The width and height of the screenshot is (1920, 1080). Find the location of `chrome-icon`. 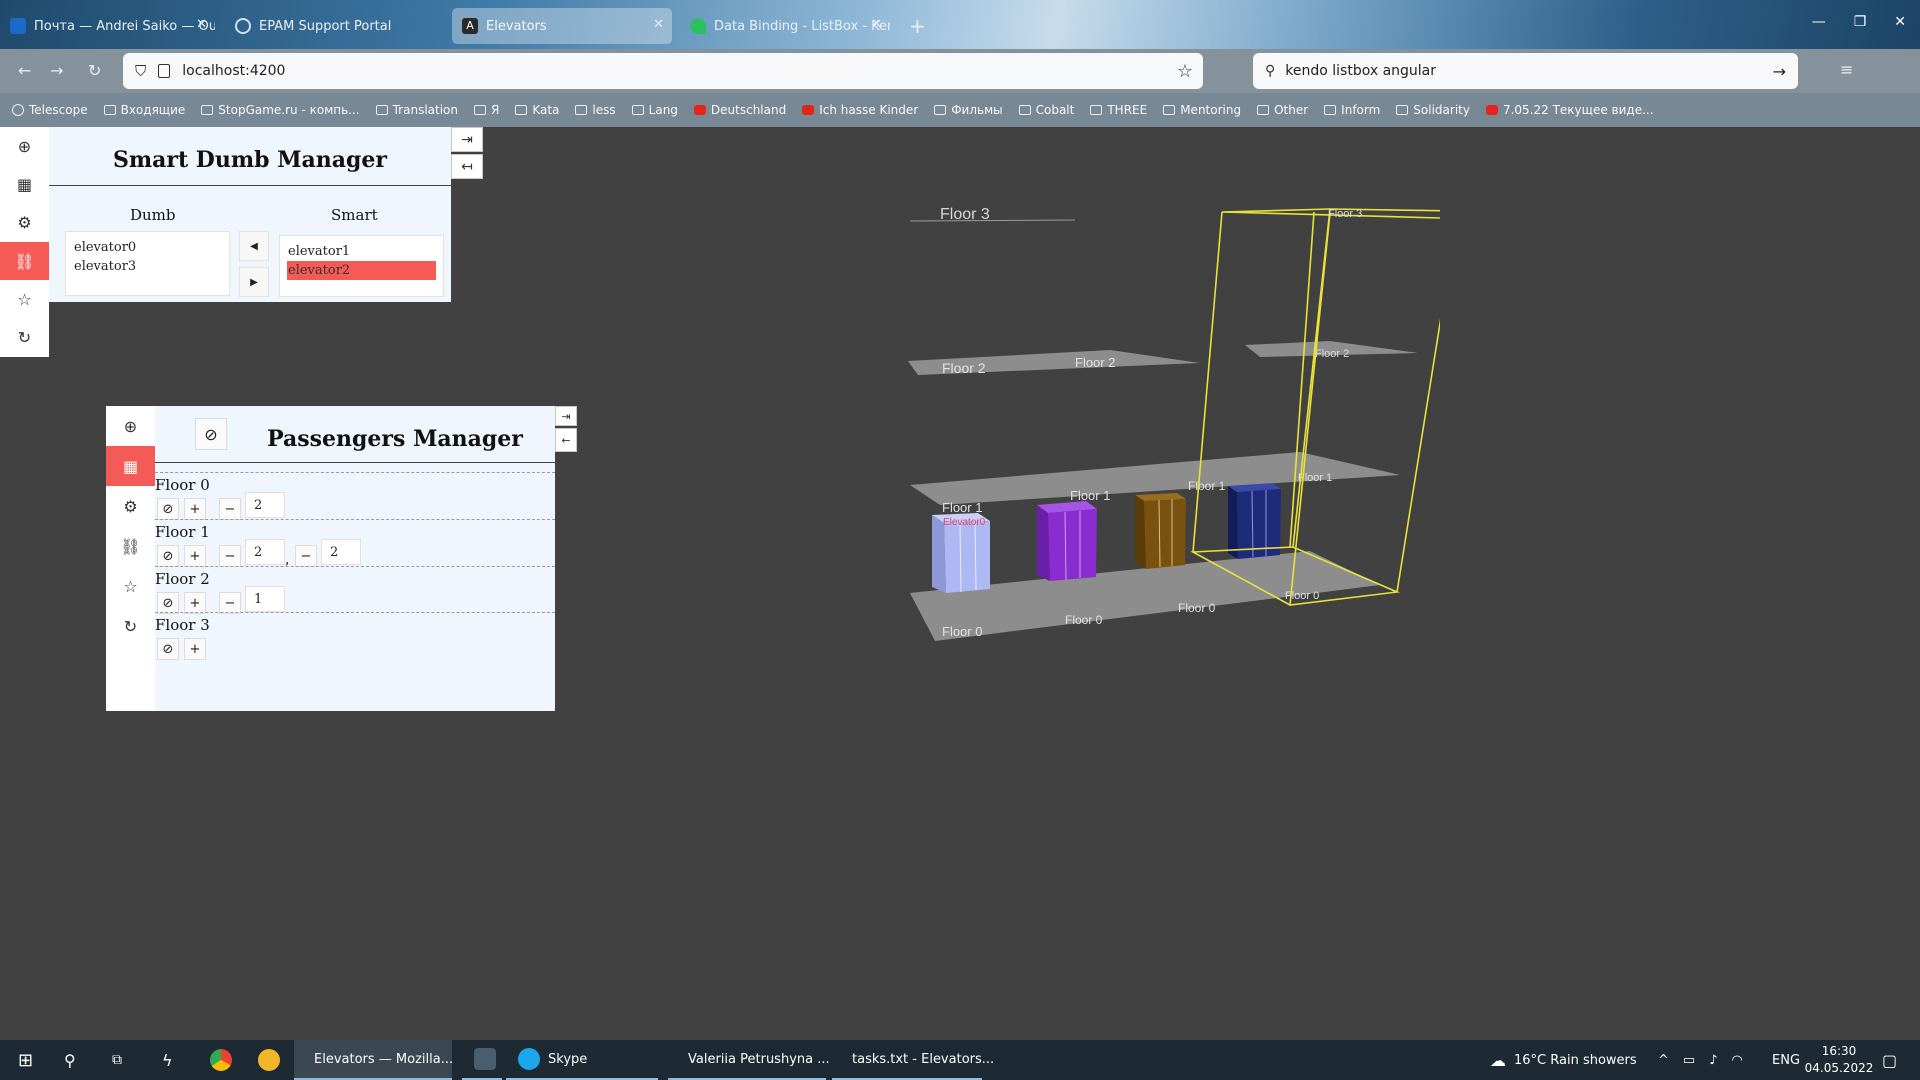

chrome-icon is located at coordinates (215, 1060).